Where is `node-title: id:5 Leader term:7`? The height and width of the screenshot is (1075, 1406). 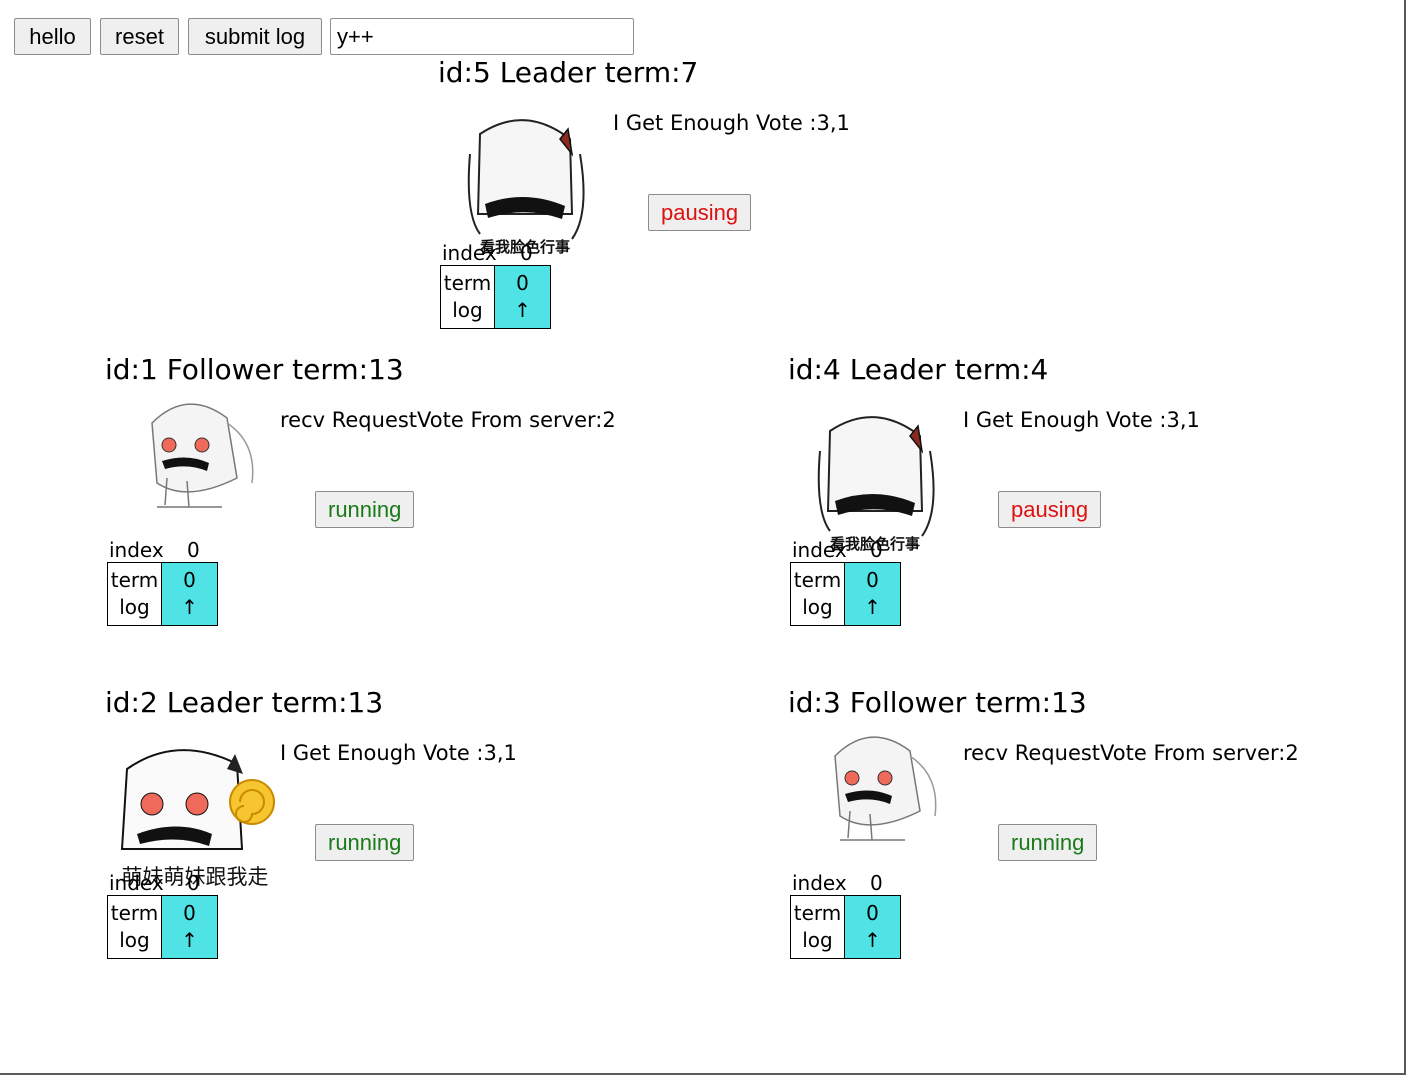 node-title: id:5 Leader term:7 is located at coordinates (568, 72).